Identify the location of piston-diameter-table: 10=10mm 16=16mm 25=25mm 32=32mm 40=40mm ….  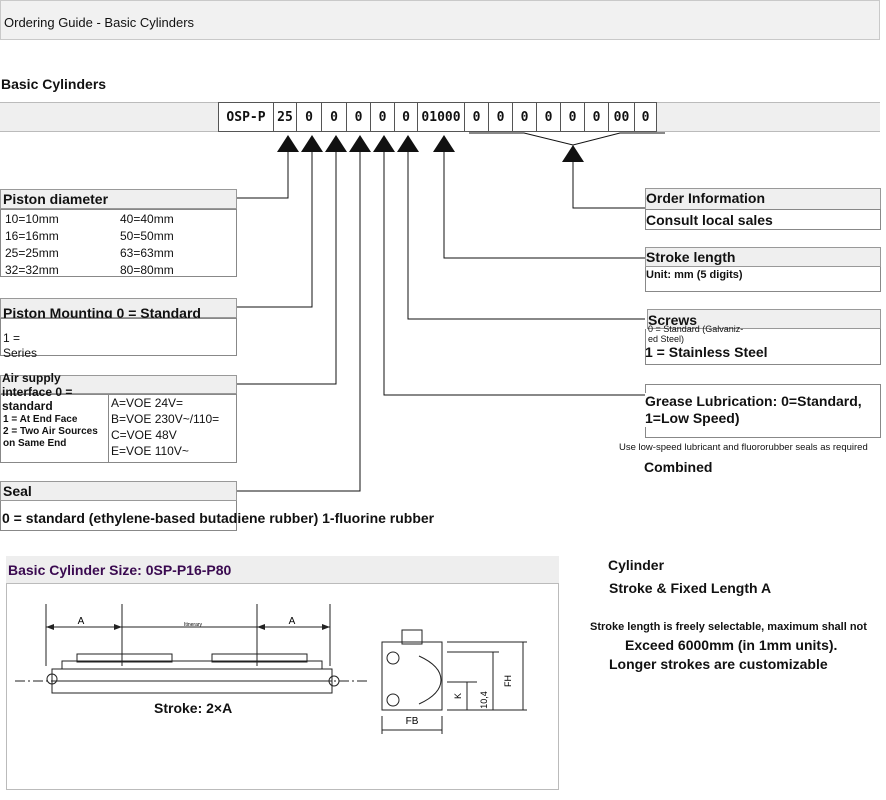
(118, 243).